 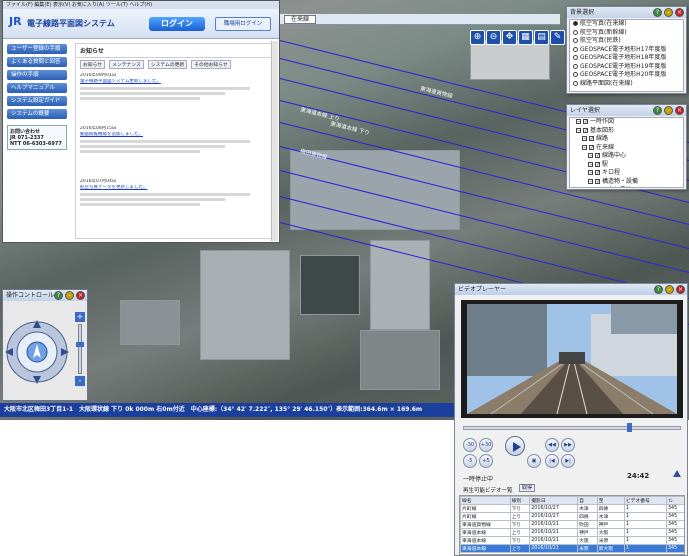 I want to click on background-option: GEOSPACE電子地形H17年度版, so click(x=626, y=50).